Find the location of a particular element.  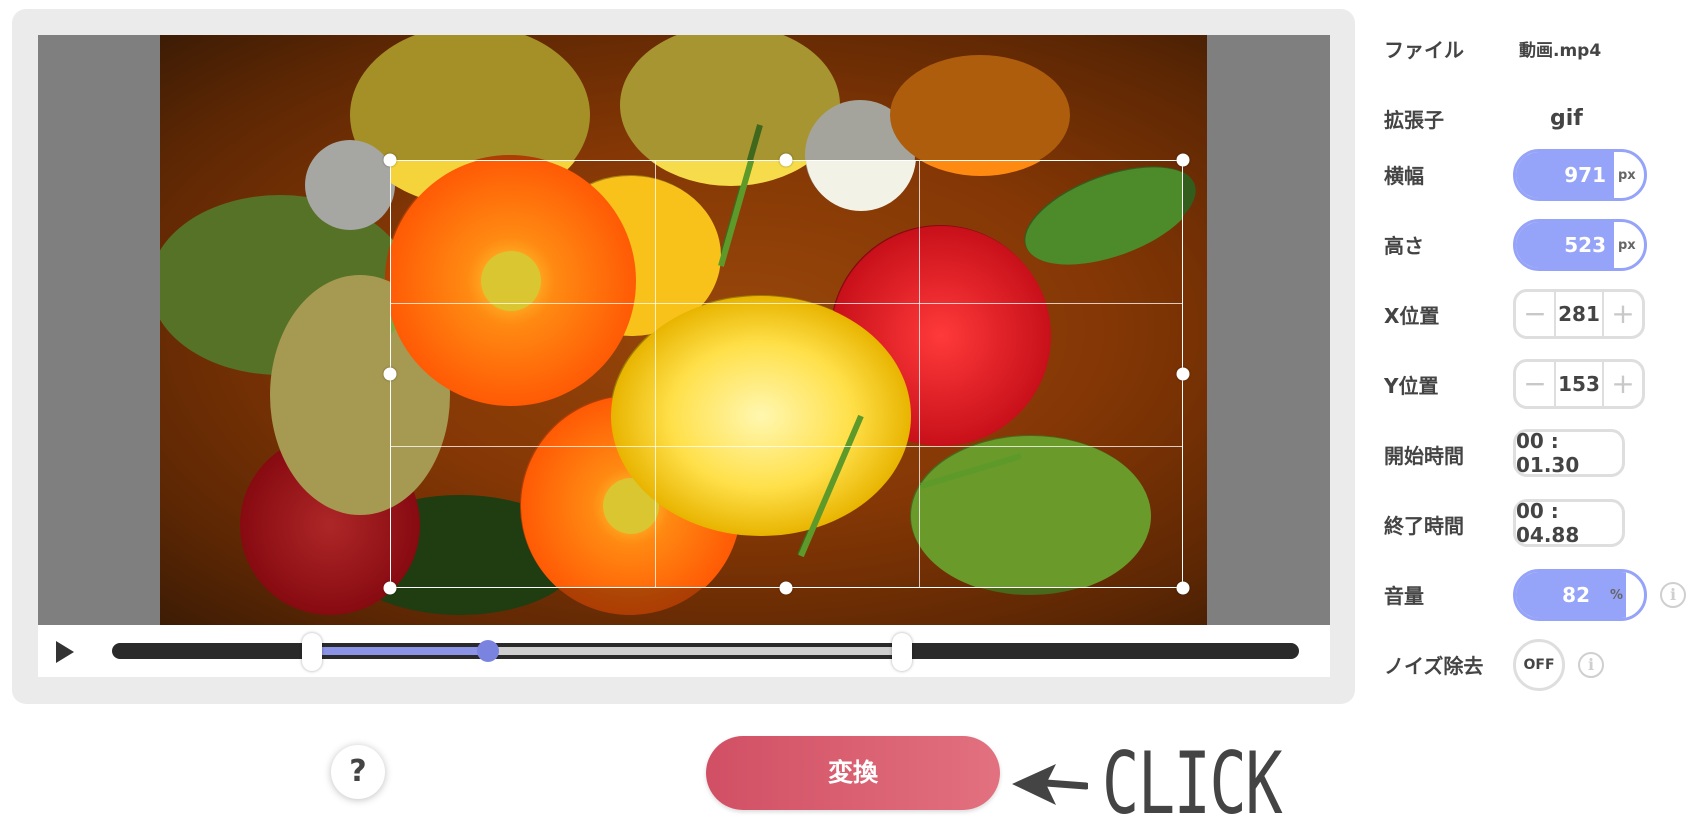

help-button: ? is located at coordinates (358, 772).